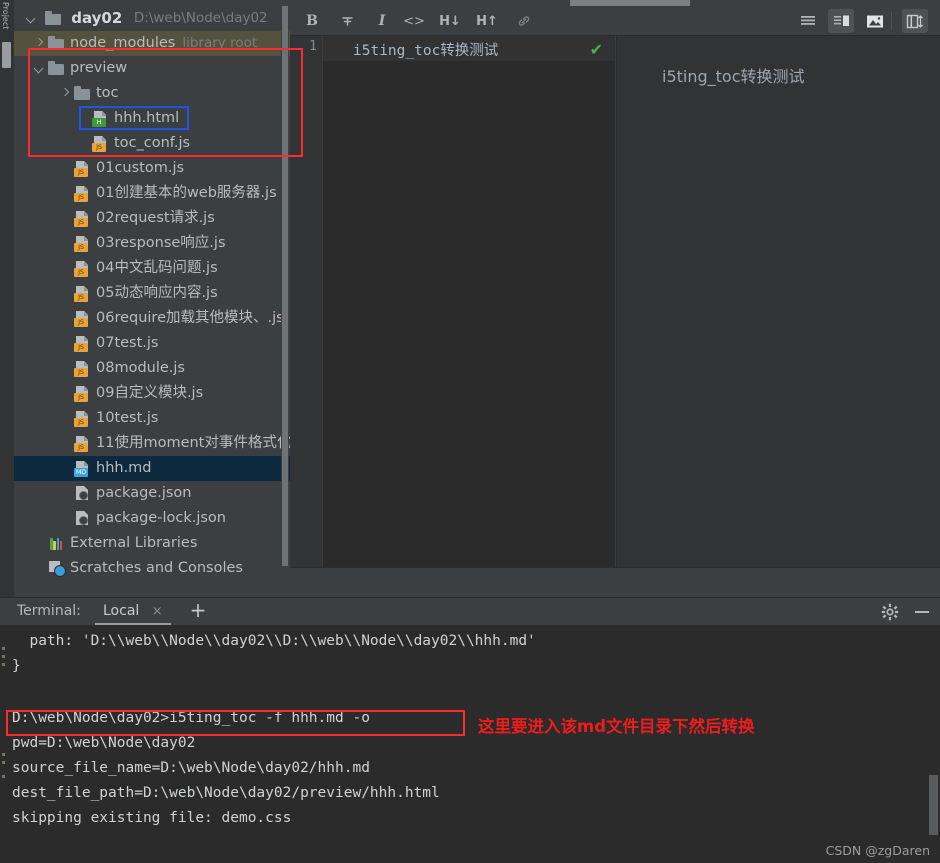 The image size is (940, 863). What do you see at coordinates (220, 43) in the screenshot?
I see `tree-item-sublabel: library root` at bounding box center [220, 43].